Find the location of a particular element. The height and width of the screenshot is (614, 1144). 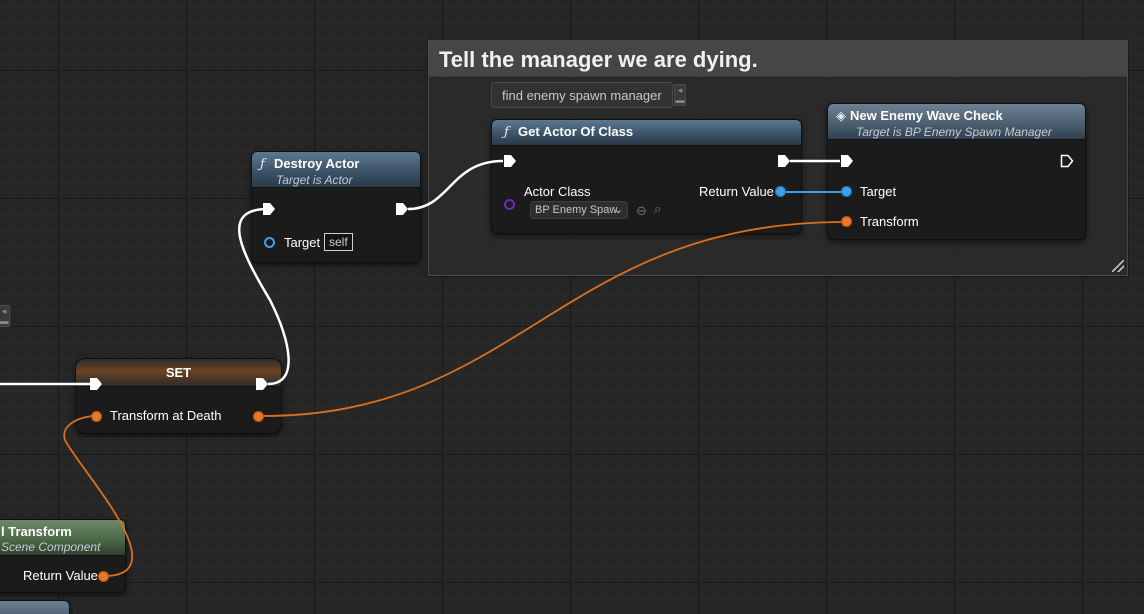

node-header: ƒ Get Actor Of Class is located at coordinates (646, 133).